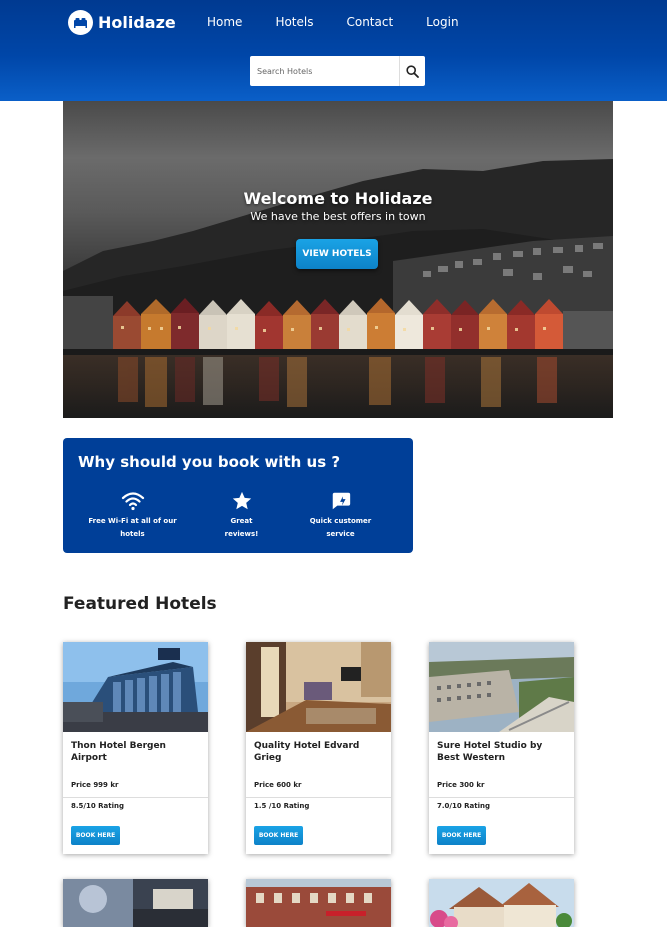 This screenshot has width=667, height=927. What do you see at coordinates (338, 216) in the screenshot?
I see `hero-subtitle: We have the best offers in town` at bounding box center [338, 216].